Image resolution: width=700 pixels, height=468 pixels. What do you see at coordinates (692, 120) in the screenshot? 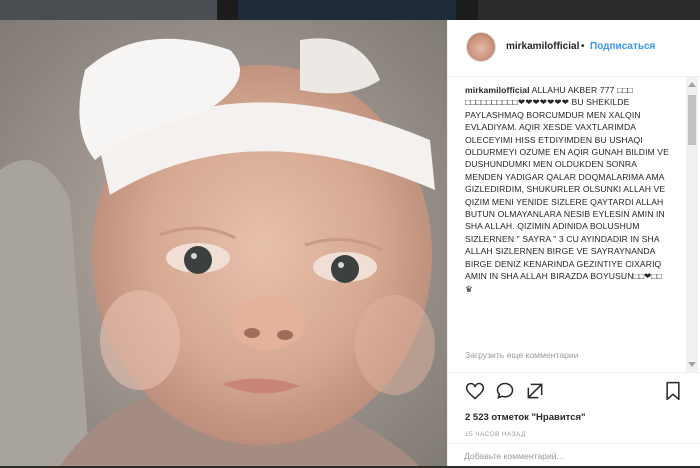
I see `scrollbar-thumb` at bounding box center [692, 120].